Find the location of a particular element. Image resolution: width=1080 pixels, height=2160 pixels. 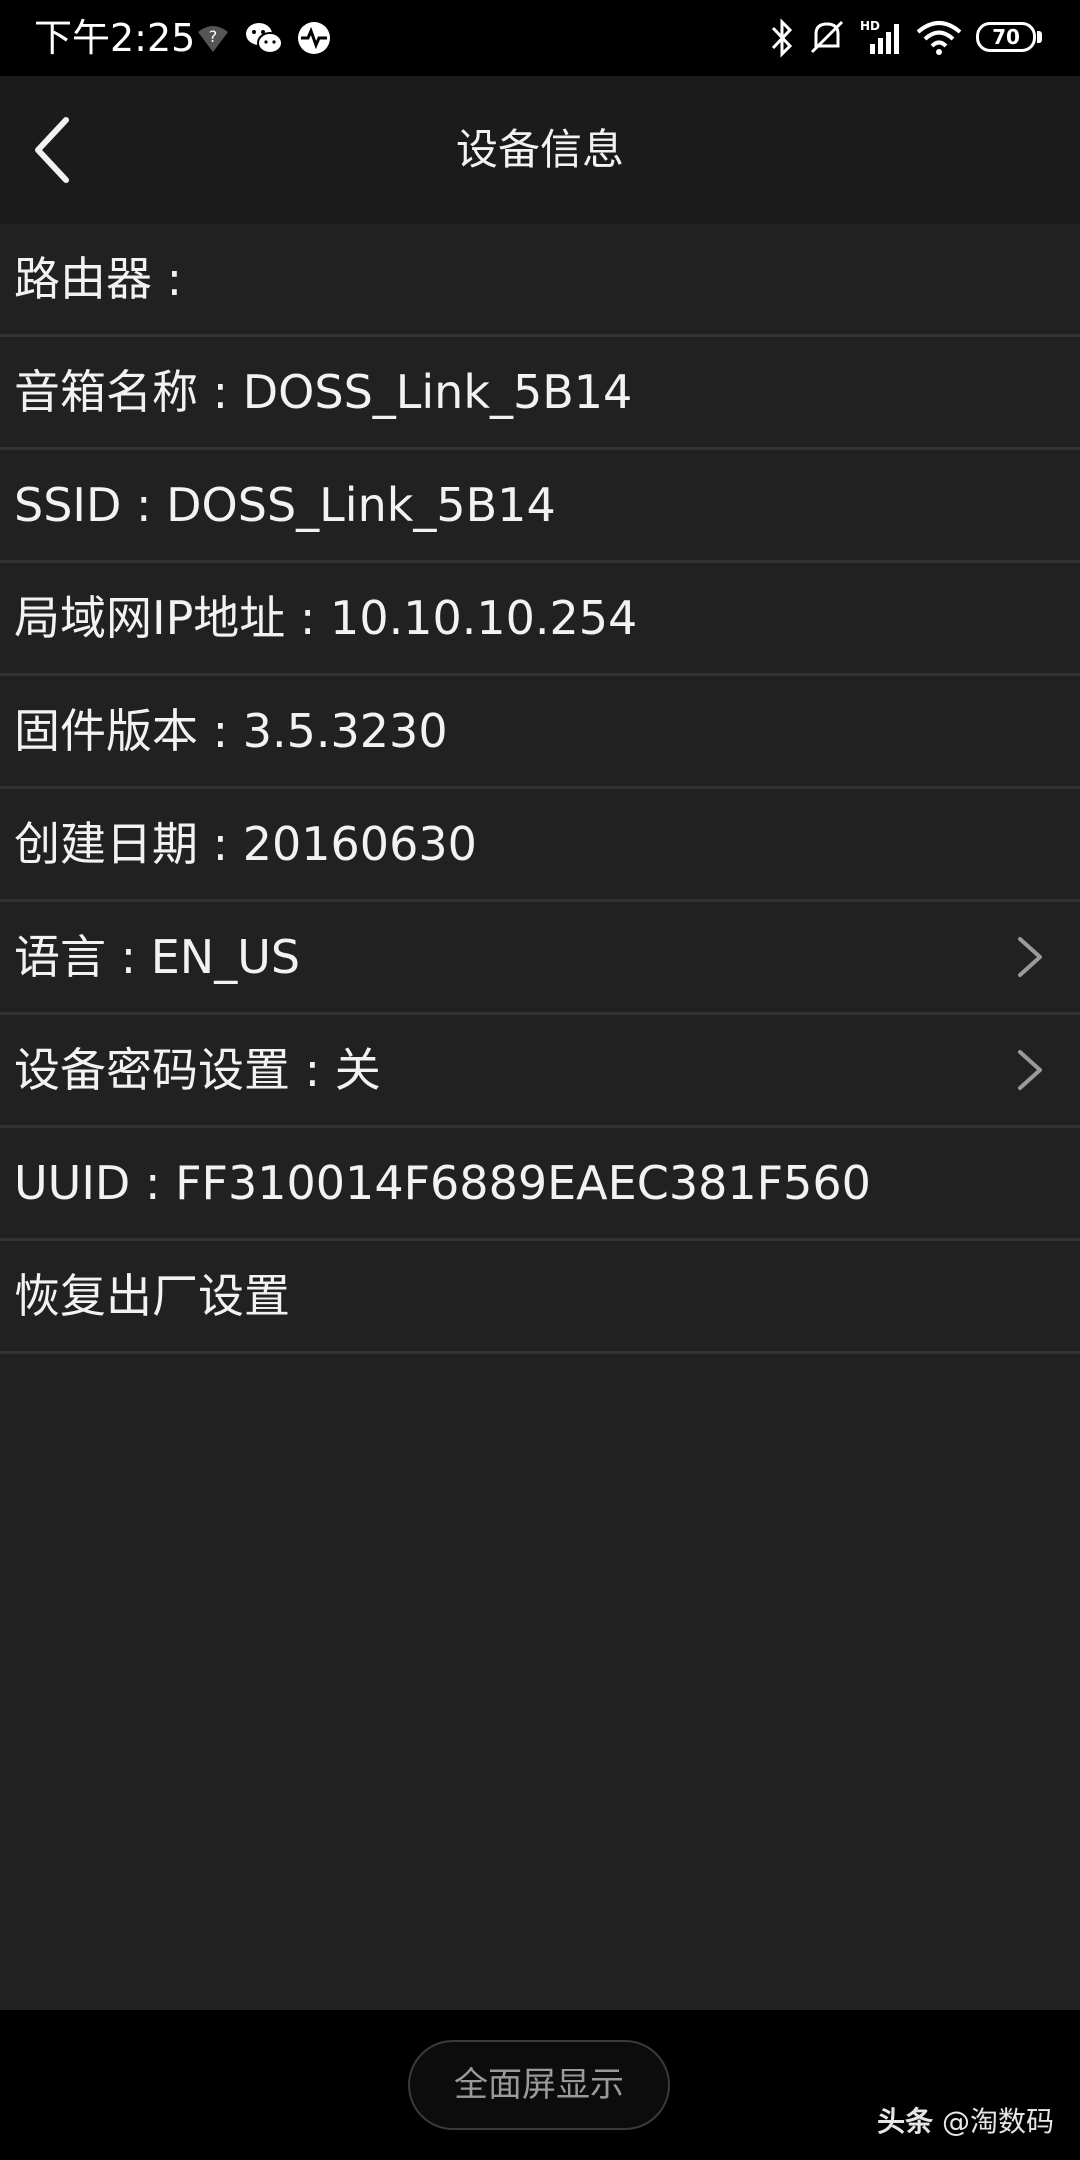

hd-signal-icon: HD is located at coordinates (883, 40).